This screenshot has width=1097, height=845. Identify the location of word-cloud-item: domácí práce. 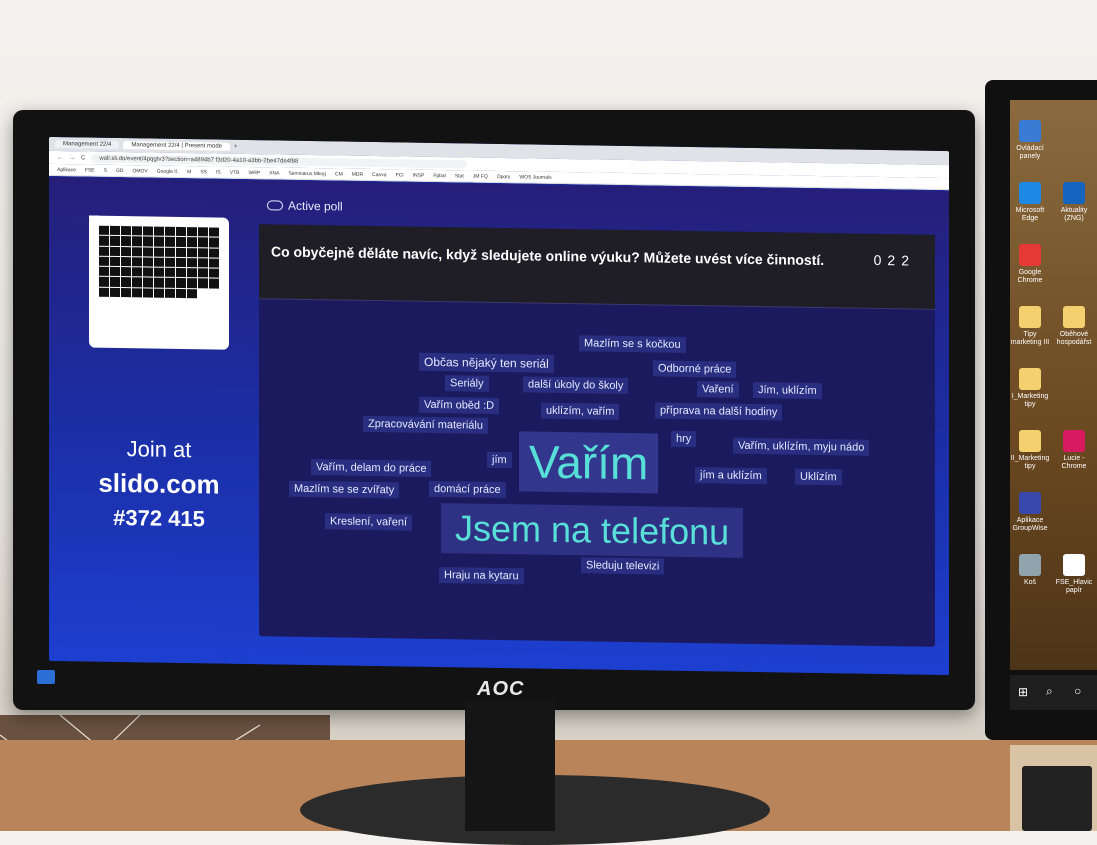
(467, 489).